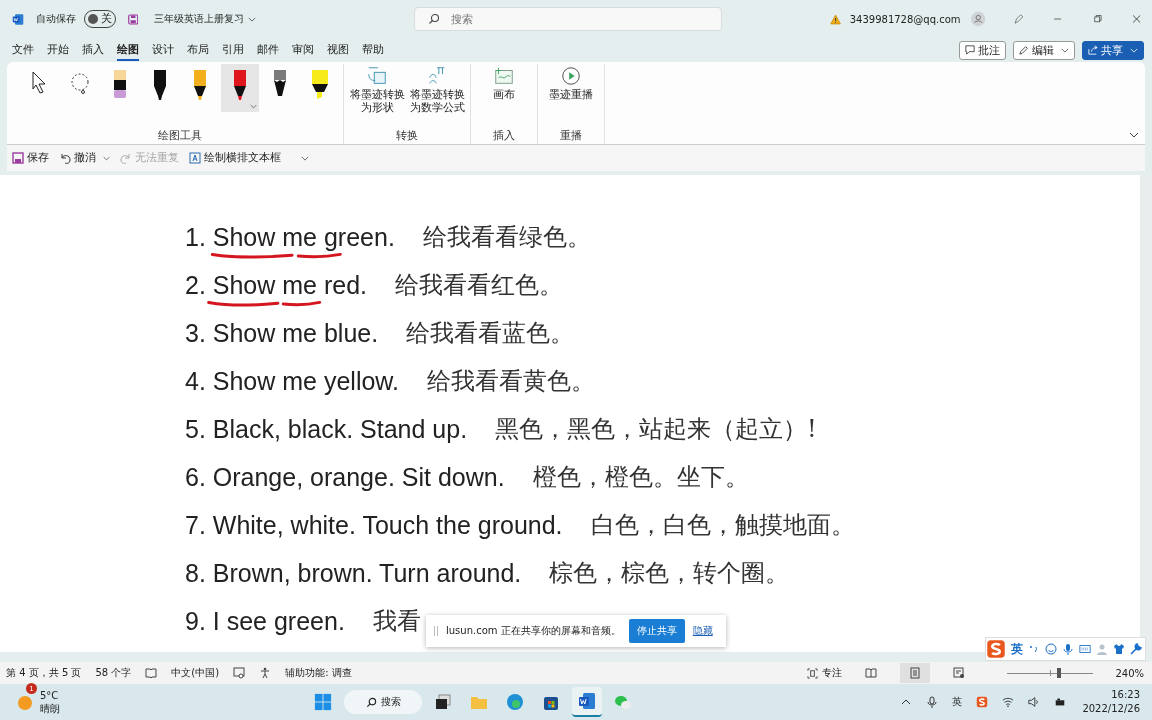  What do you see at coordinates (1125, 695) in the screenshot?
I see `clock-time: 16:23` at bounding box center [1125, 695].